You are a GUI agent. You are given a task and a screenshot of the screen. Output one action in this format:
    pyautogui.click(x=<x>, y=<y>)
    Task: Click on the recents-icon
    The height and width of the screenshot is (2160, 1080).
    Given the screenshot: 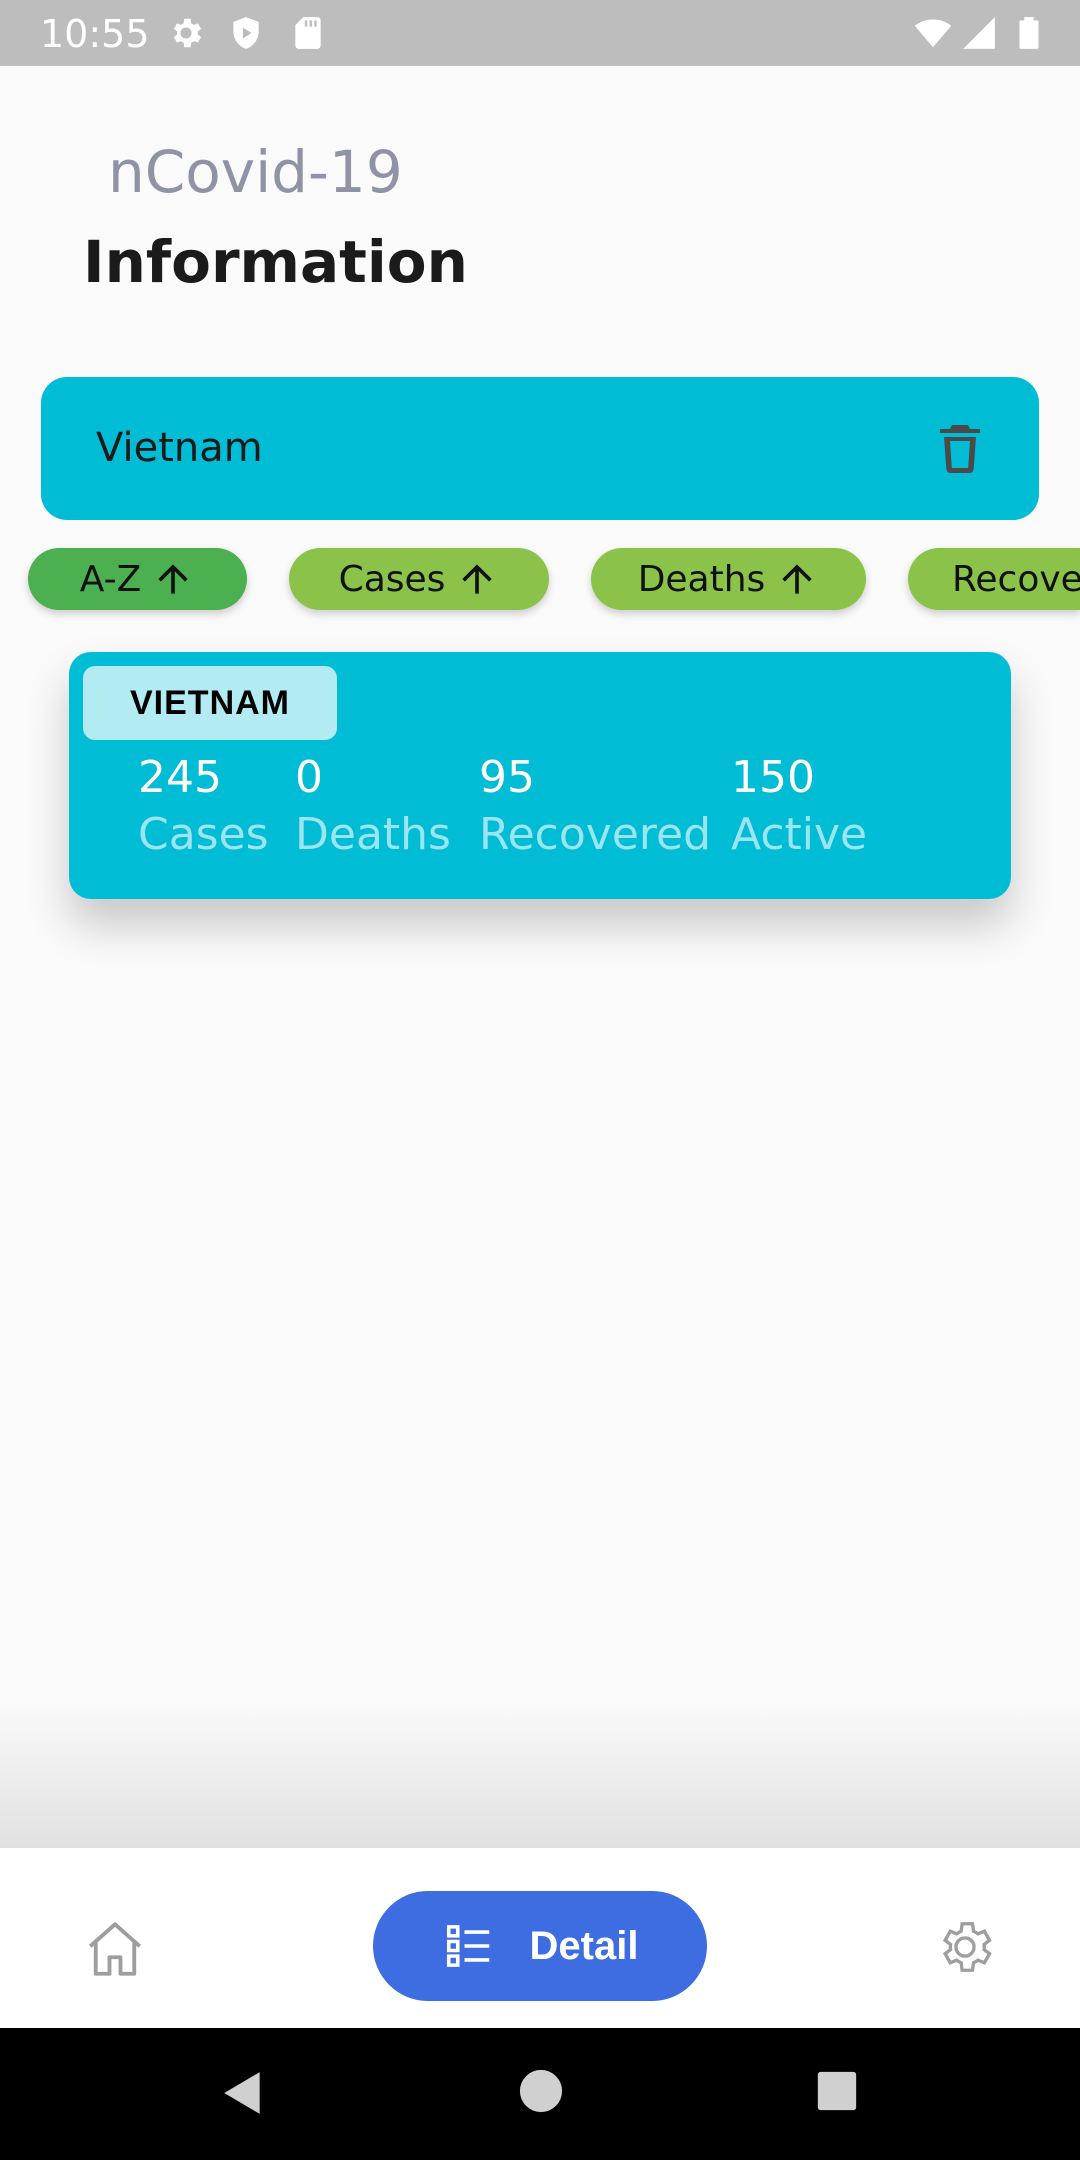 What is the action you would take?
    pyautogui.click(x=837, y=2093)
    